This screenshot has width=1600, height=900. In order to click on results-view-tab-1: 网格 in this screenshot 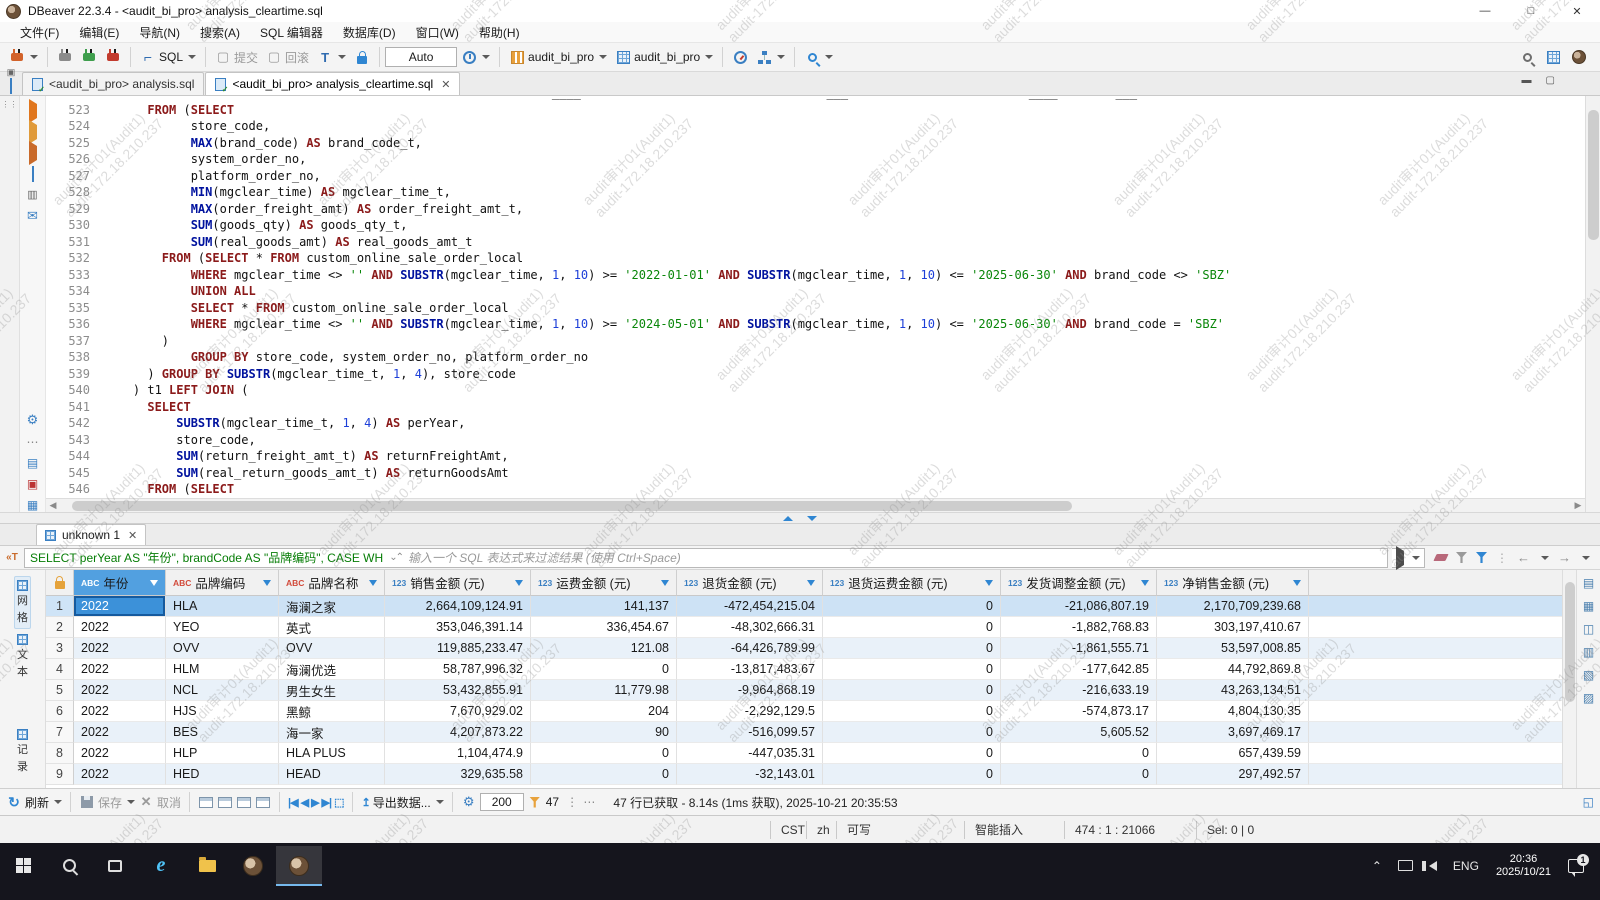, I will do `click(22, 602)`.